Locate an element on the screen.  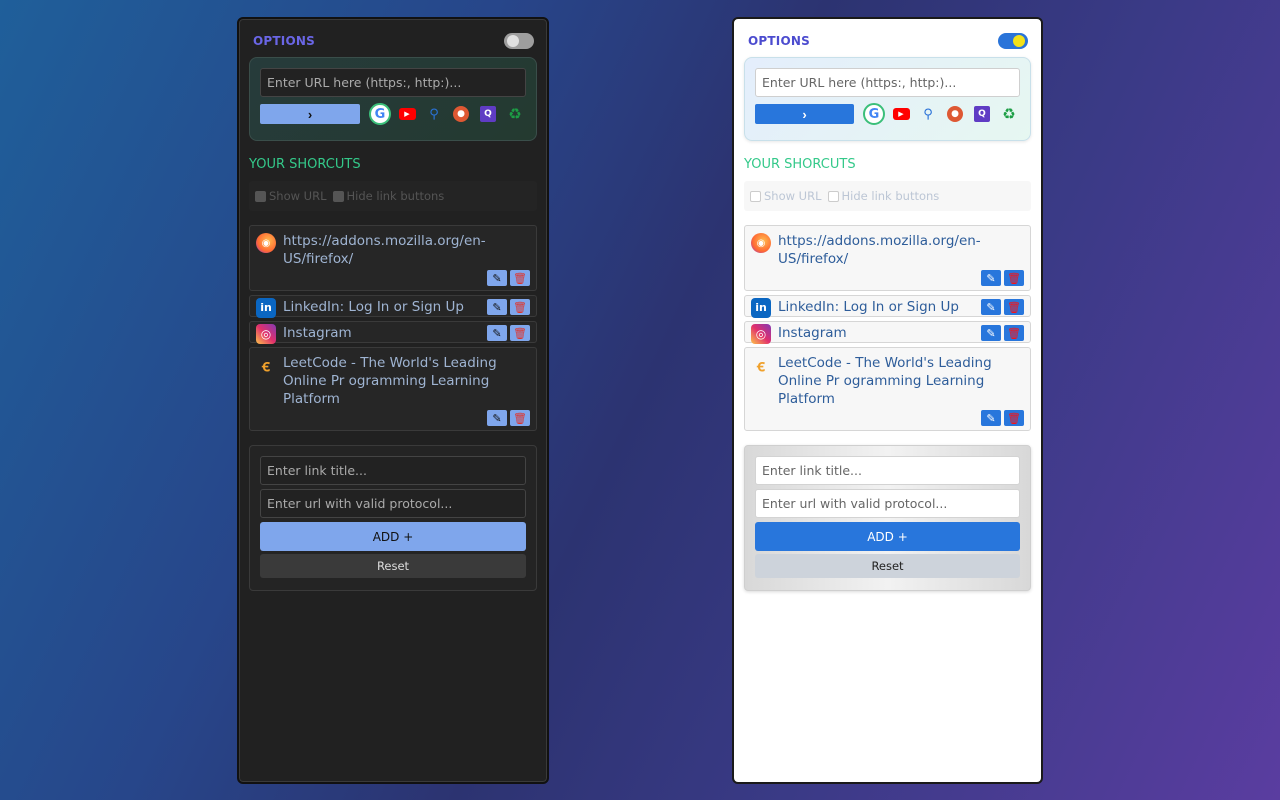
options-header: OPTIONS is located at coordinates (393, 41).